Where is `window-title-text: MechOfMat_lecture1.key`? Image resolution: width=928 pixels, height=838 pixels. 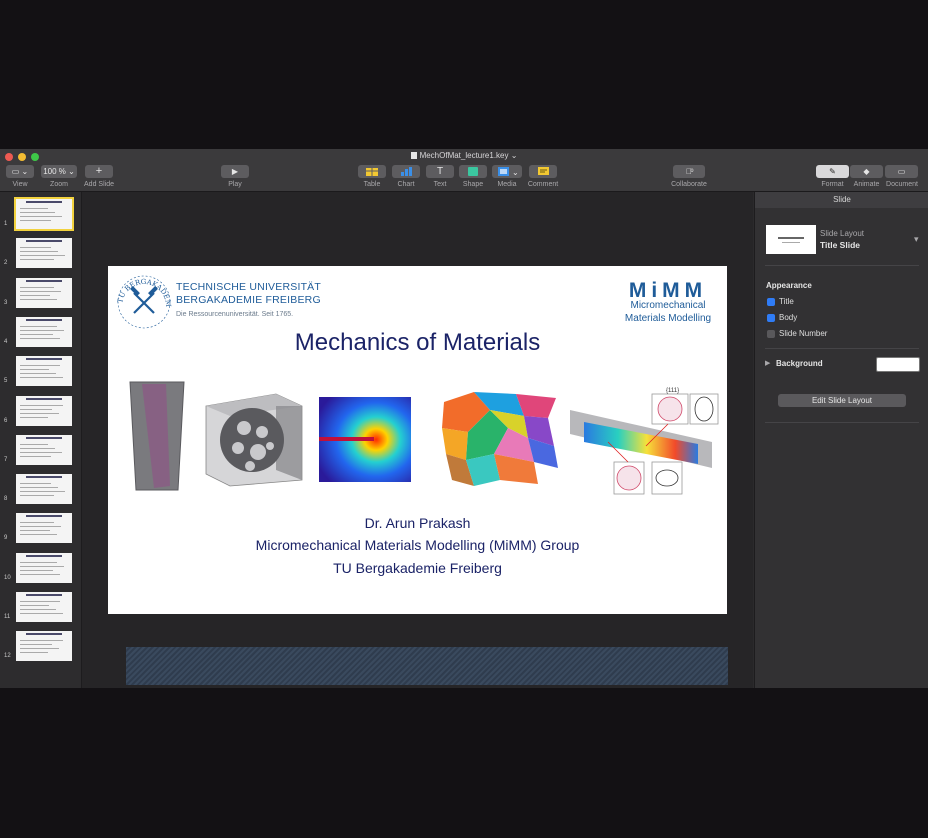
window-title-text: MechOfMat_lecture1.key is located at coordinates (464, 155).